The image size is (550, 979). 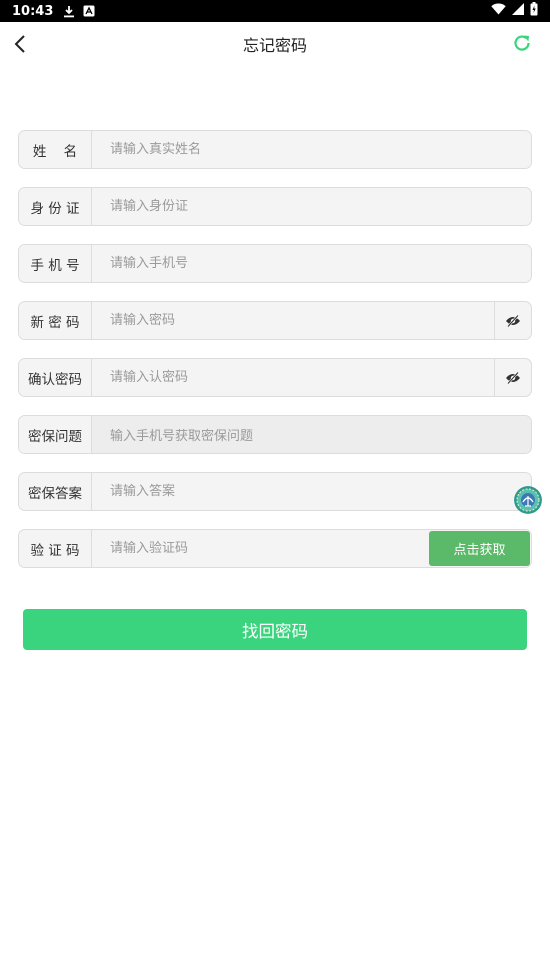 What do you see at coordinates (55, 263) in the screenshot?
I see `phone-label: 手 机 号` at bounding box center [55, 263].